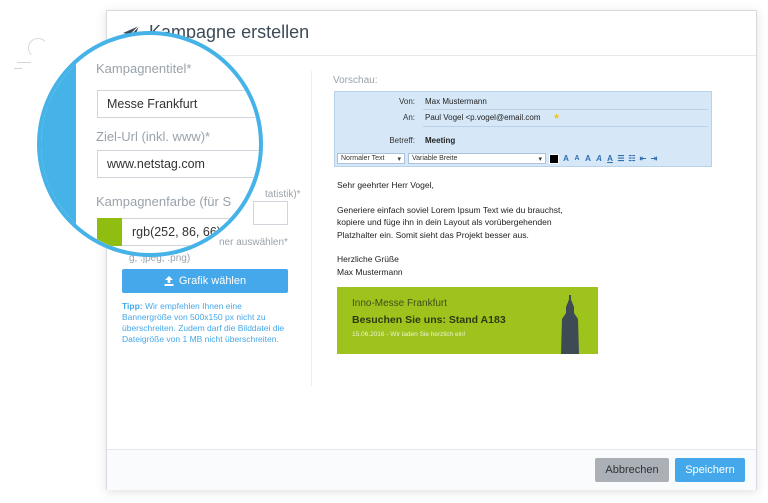 This screenshot has height=503, width=768. Describe the element at coordinates (164, 201) in the screenshot. I see `color-label: Kampagnenfarbe (für S` at that location.